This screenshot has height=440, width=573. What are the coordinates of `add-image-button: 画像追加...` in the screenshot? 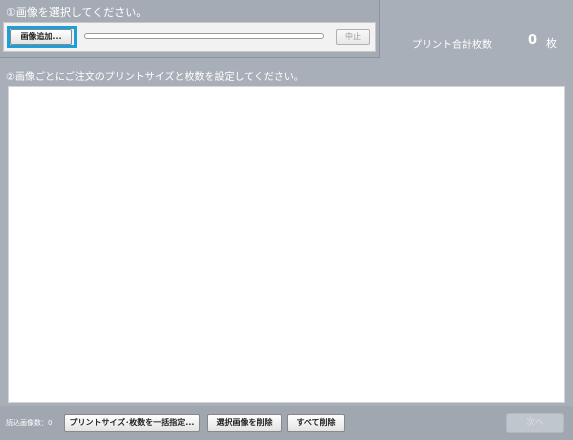 It's located at (41, 37).